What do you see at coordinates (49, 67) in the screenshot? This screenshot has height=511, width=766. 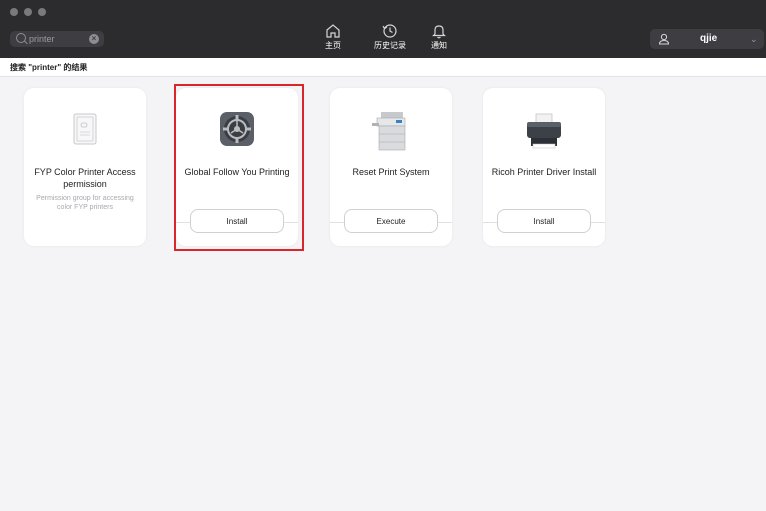 I see `results-title: 搜索 "printer" 的结果` at bounding box center [49, 67].